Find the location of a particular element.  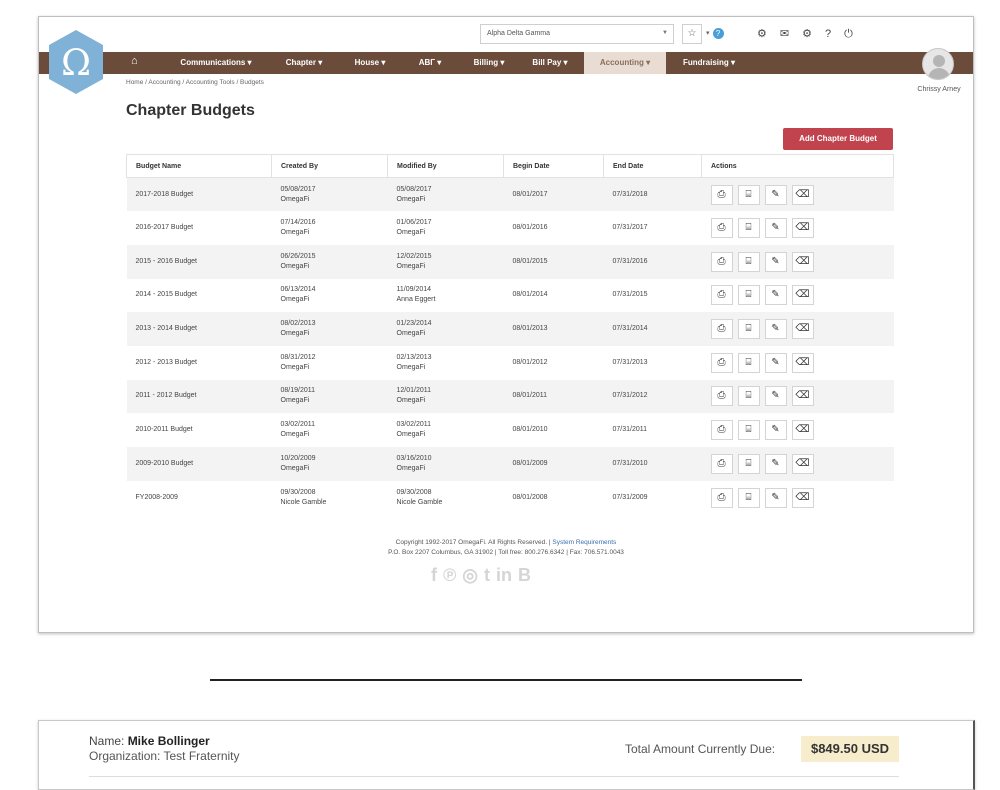

nav-chapter: Chapter ▾ is located at coordinates (304, 63).